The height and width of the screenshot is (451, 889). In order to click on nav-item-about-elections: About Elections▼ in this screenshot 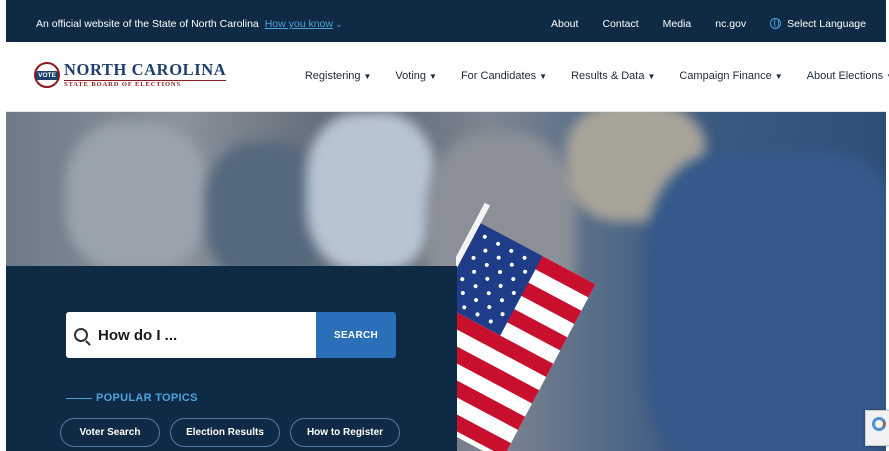, I will do `click(848, 76)`.